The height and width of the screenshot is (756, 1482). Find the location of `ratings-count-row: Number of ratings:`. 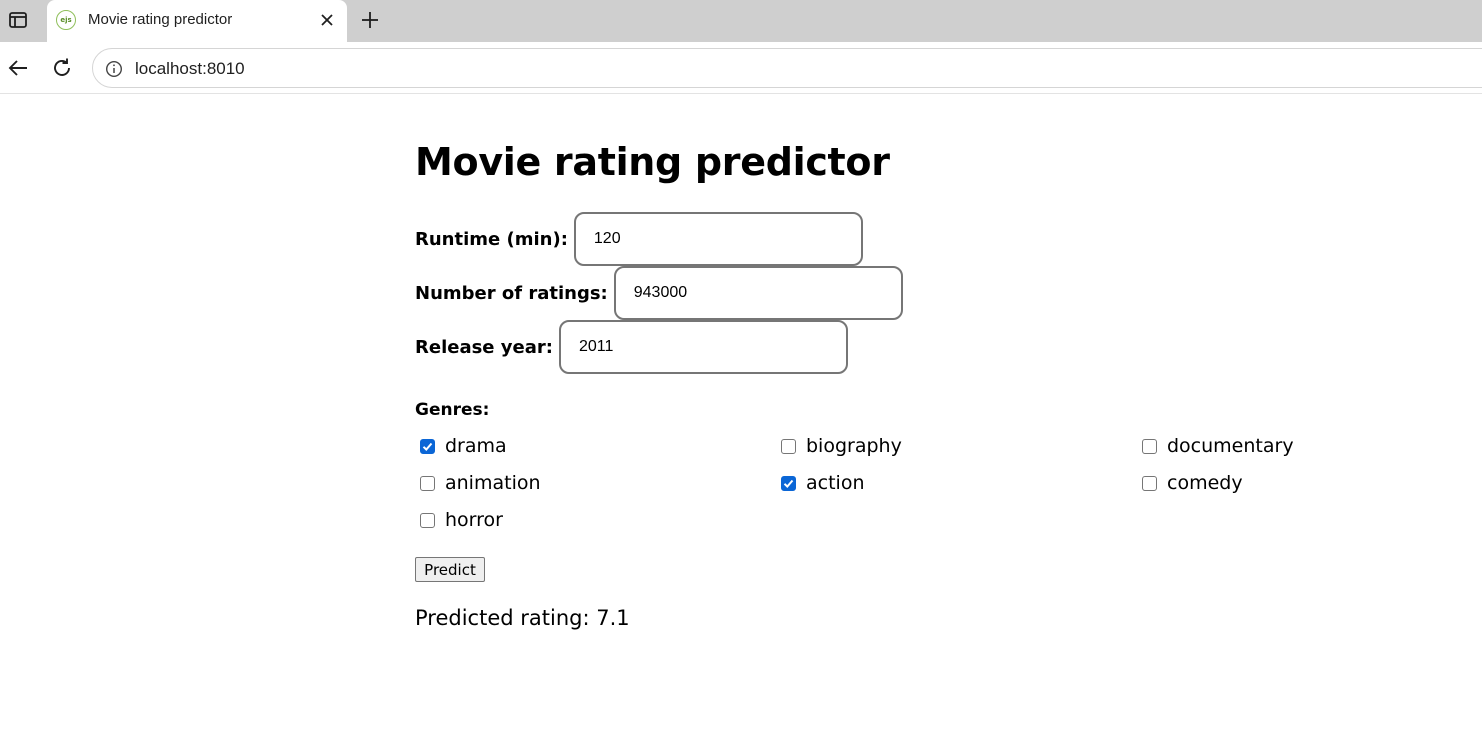

ratings-count-row: Number of ratings: is located at coordinates (659, 293).